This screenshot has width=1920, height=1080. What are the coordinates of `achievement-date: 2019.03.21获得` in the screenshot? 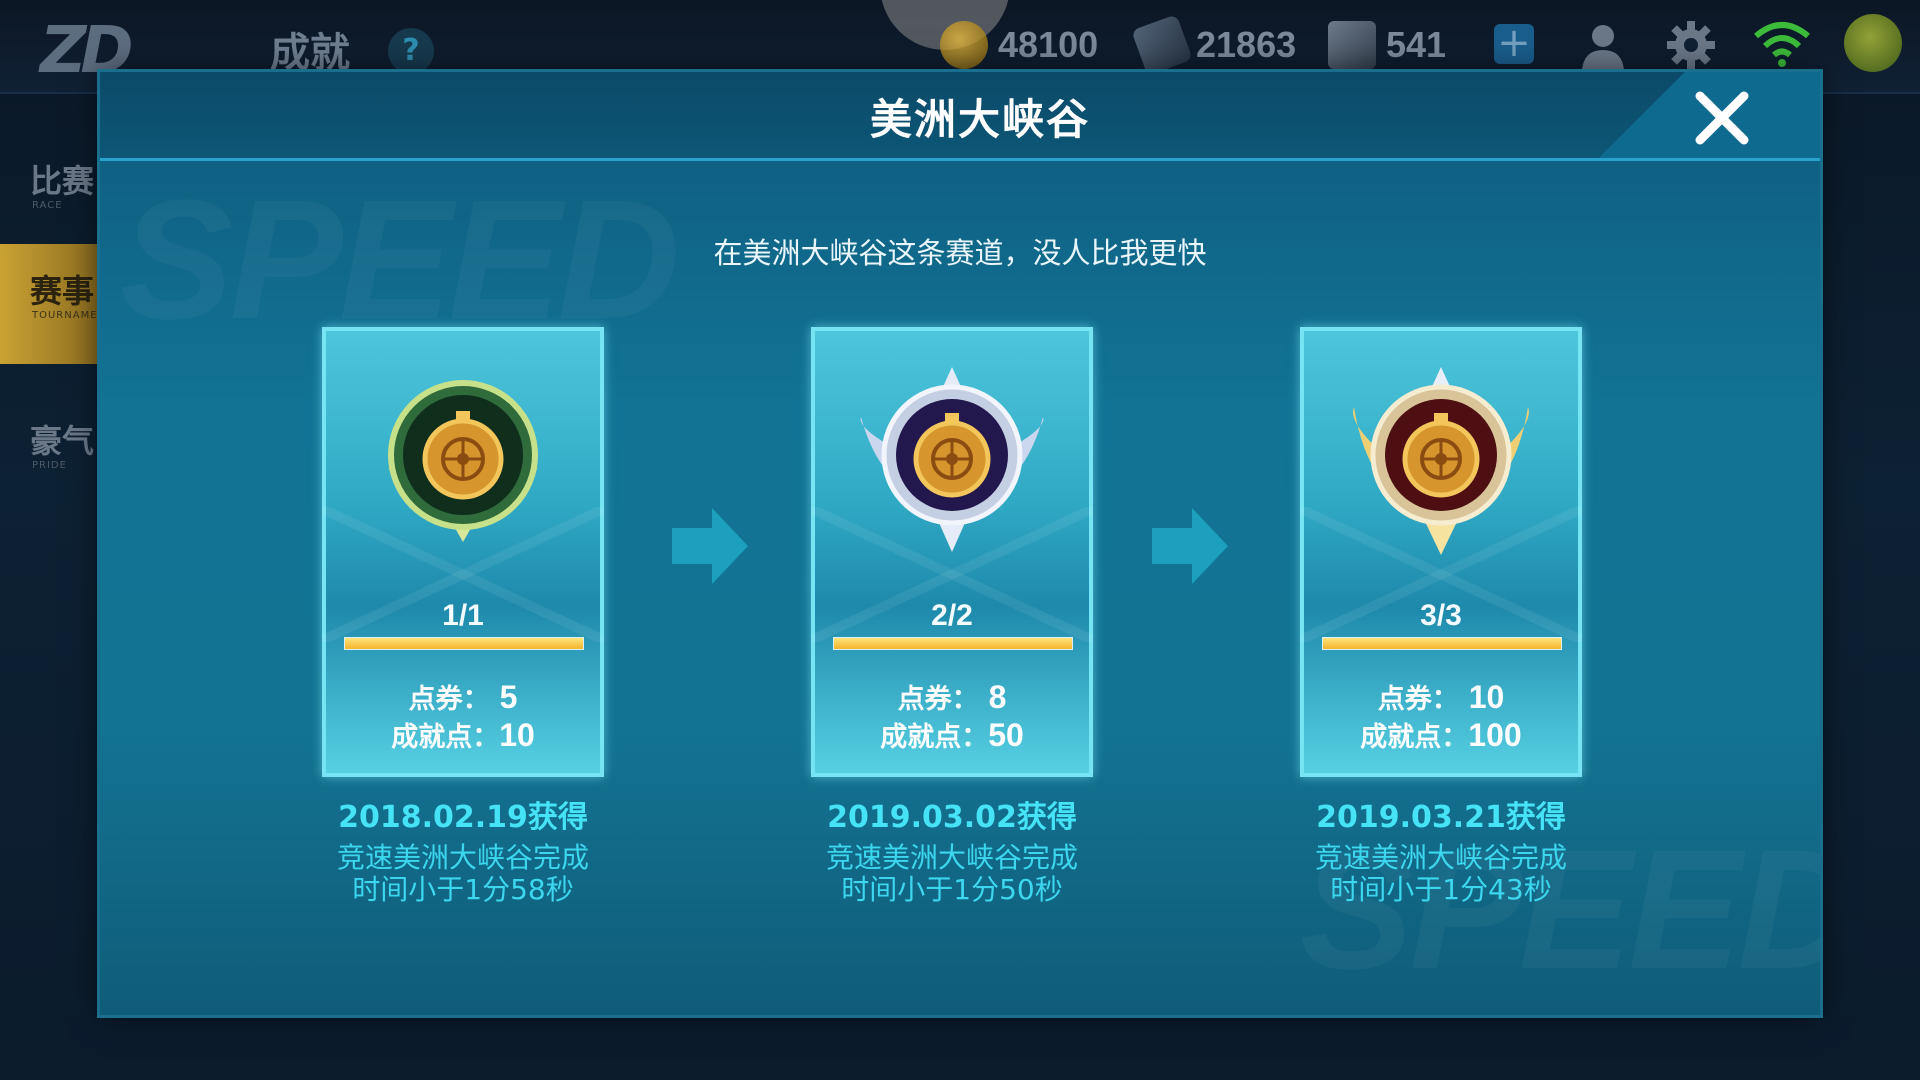 It's located at (1441, 817).